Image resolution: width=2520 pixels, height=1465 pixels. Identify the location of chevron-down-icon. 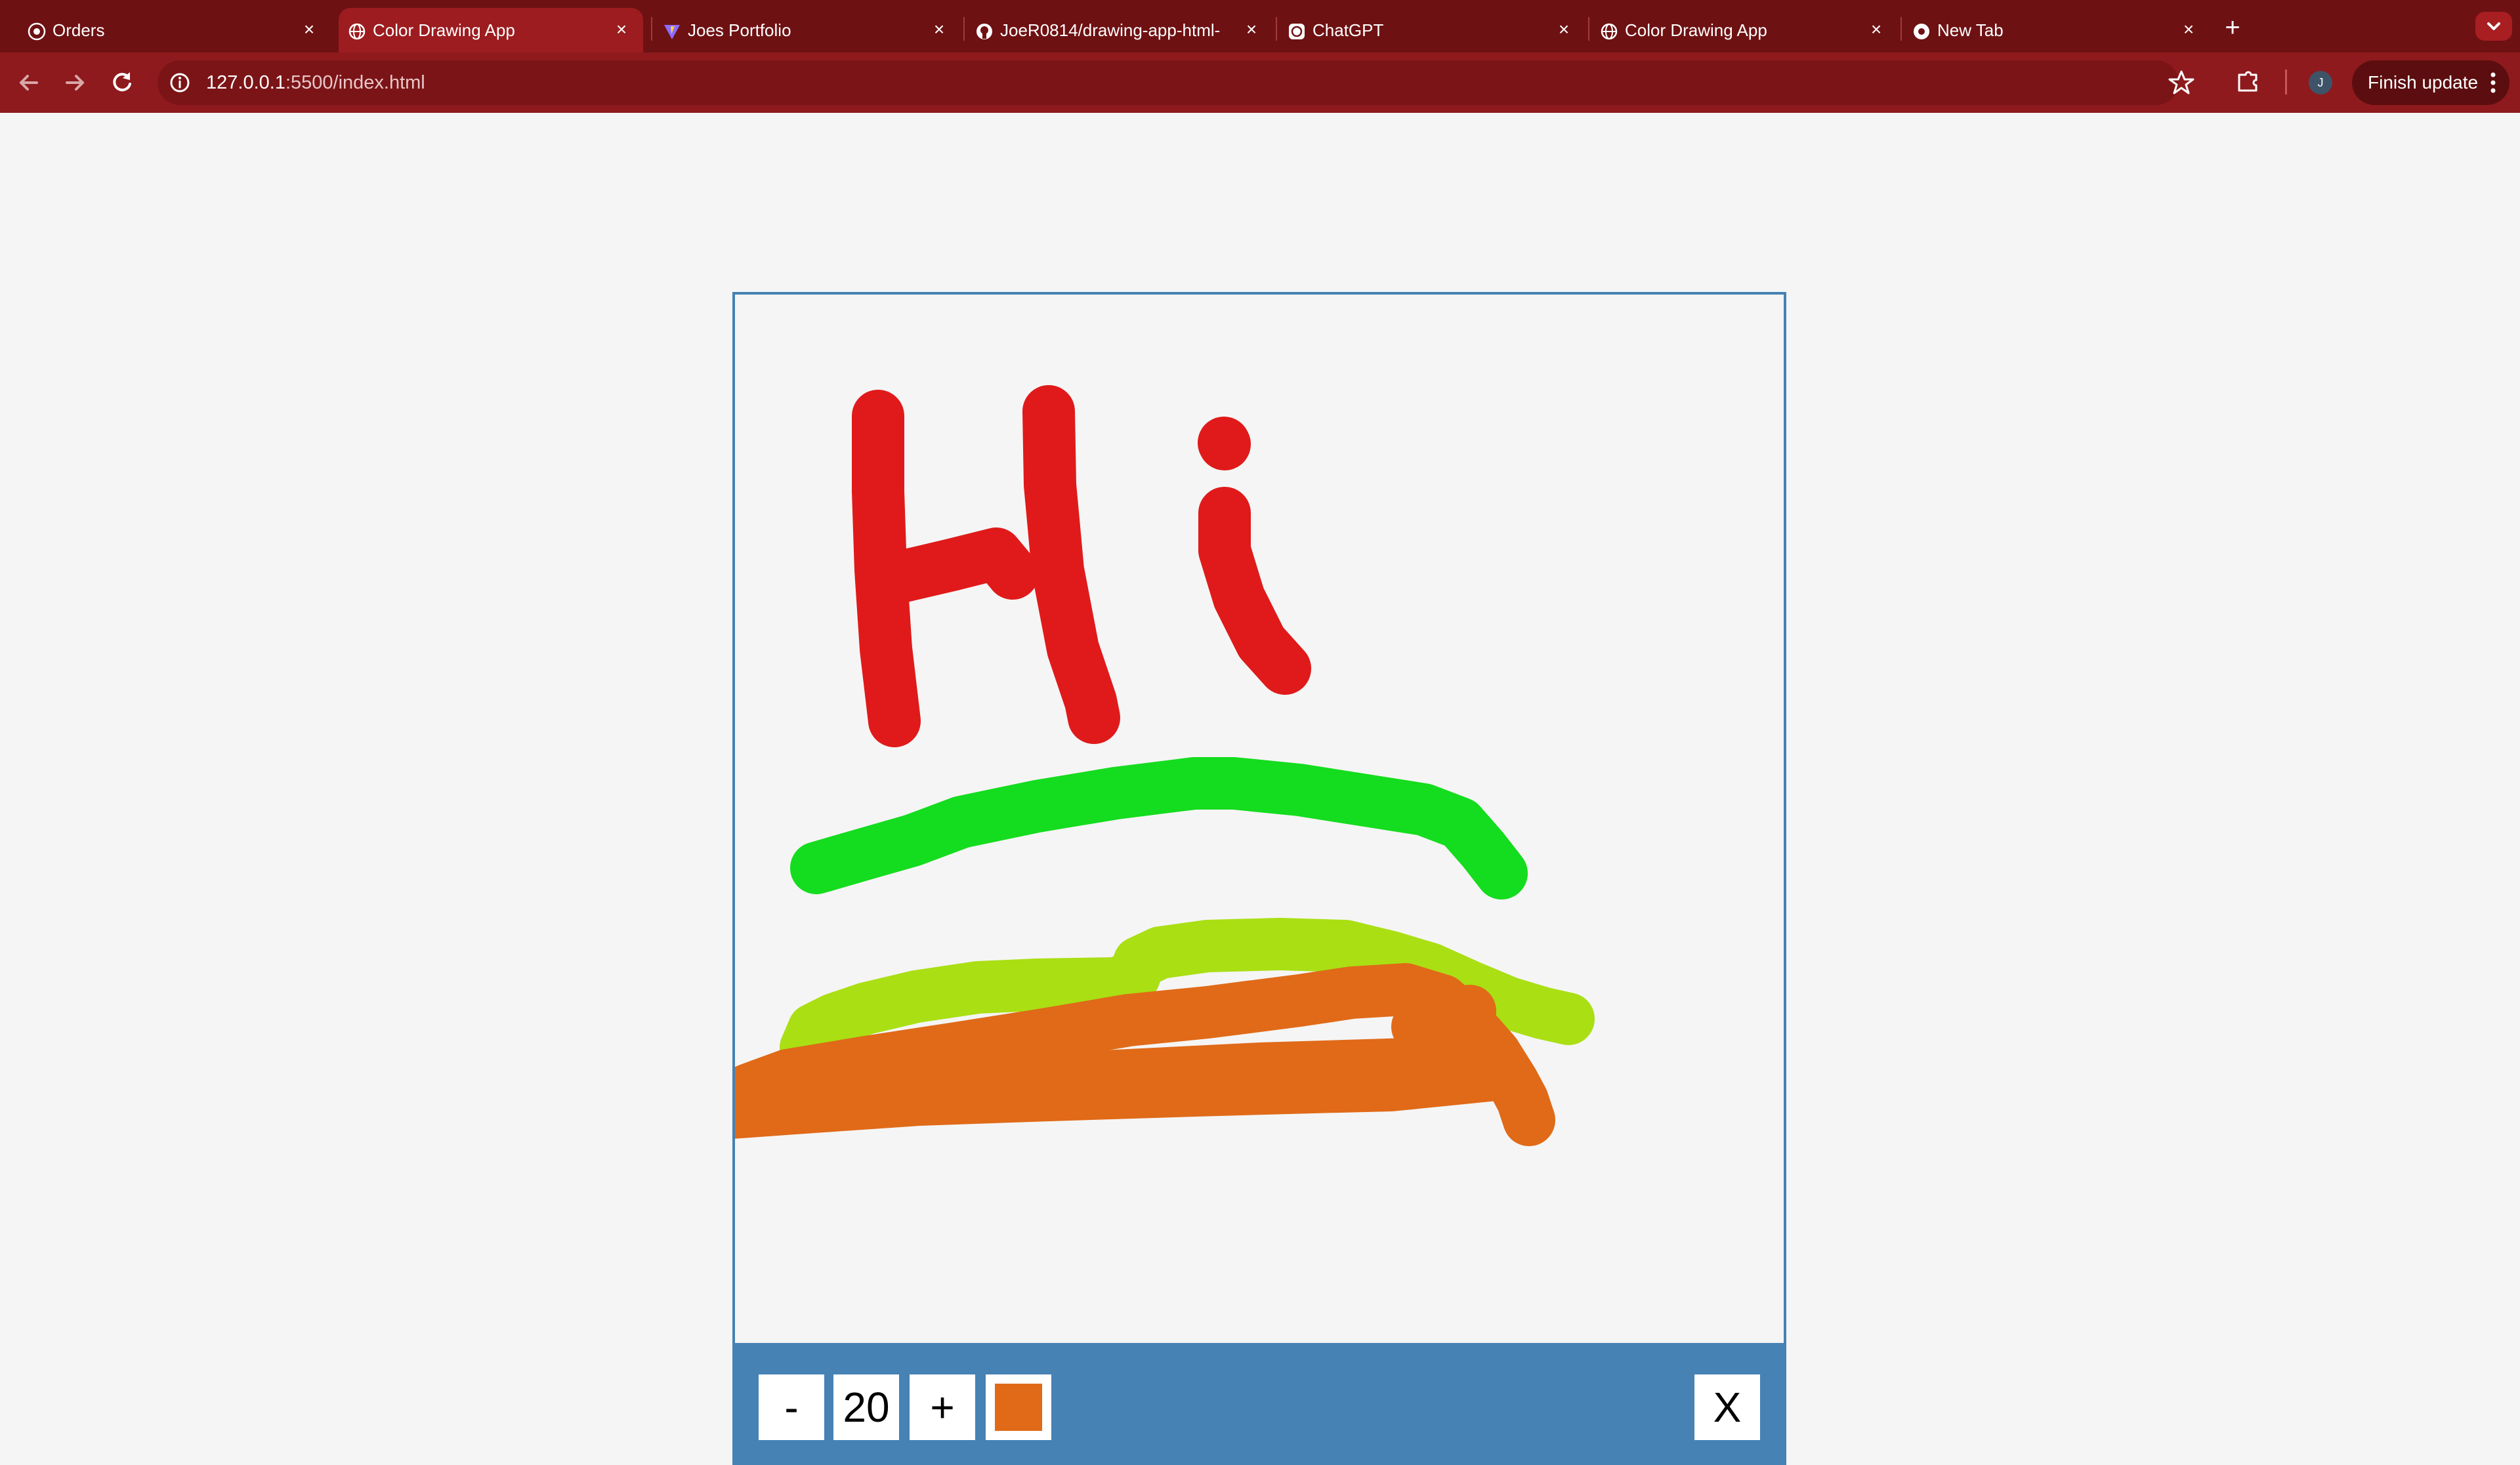
(2493, 26).